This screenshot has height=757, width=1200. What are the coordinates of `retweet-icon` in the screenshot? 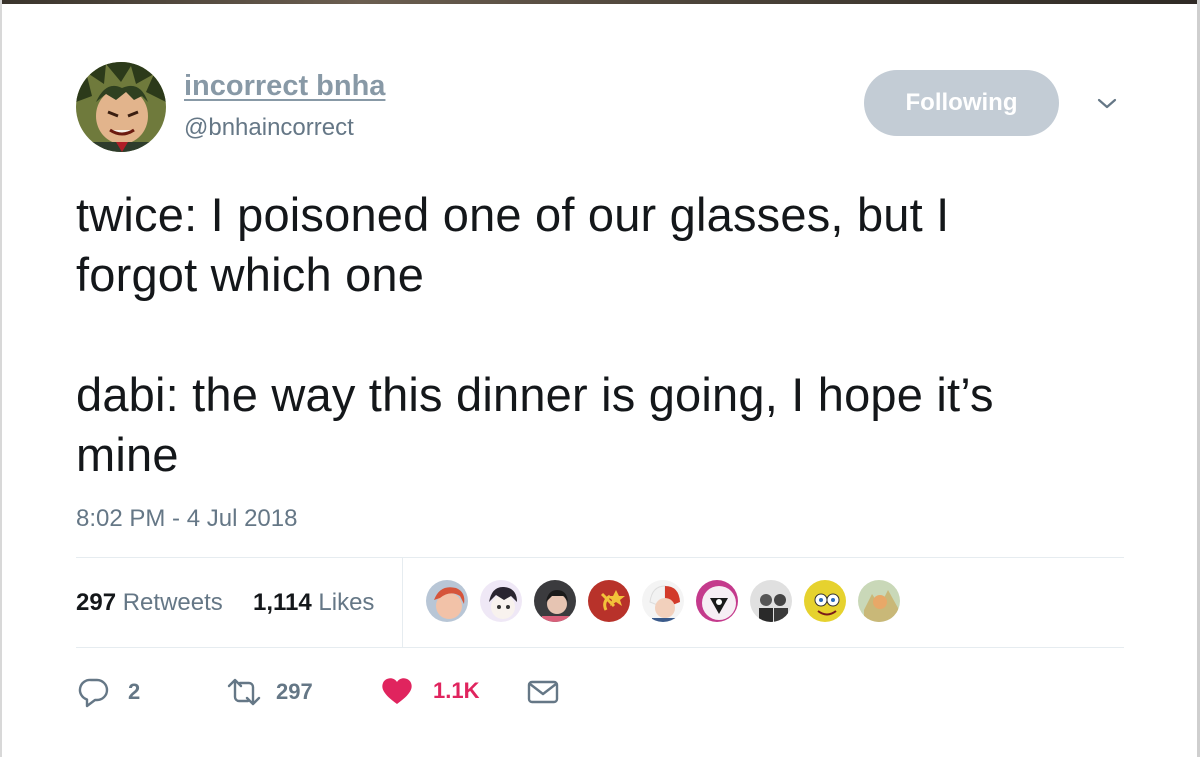 It's located at (244, 692).